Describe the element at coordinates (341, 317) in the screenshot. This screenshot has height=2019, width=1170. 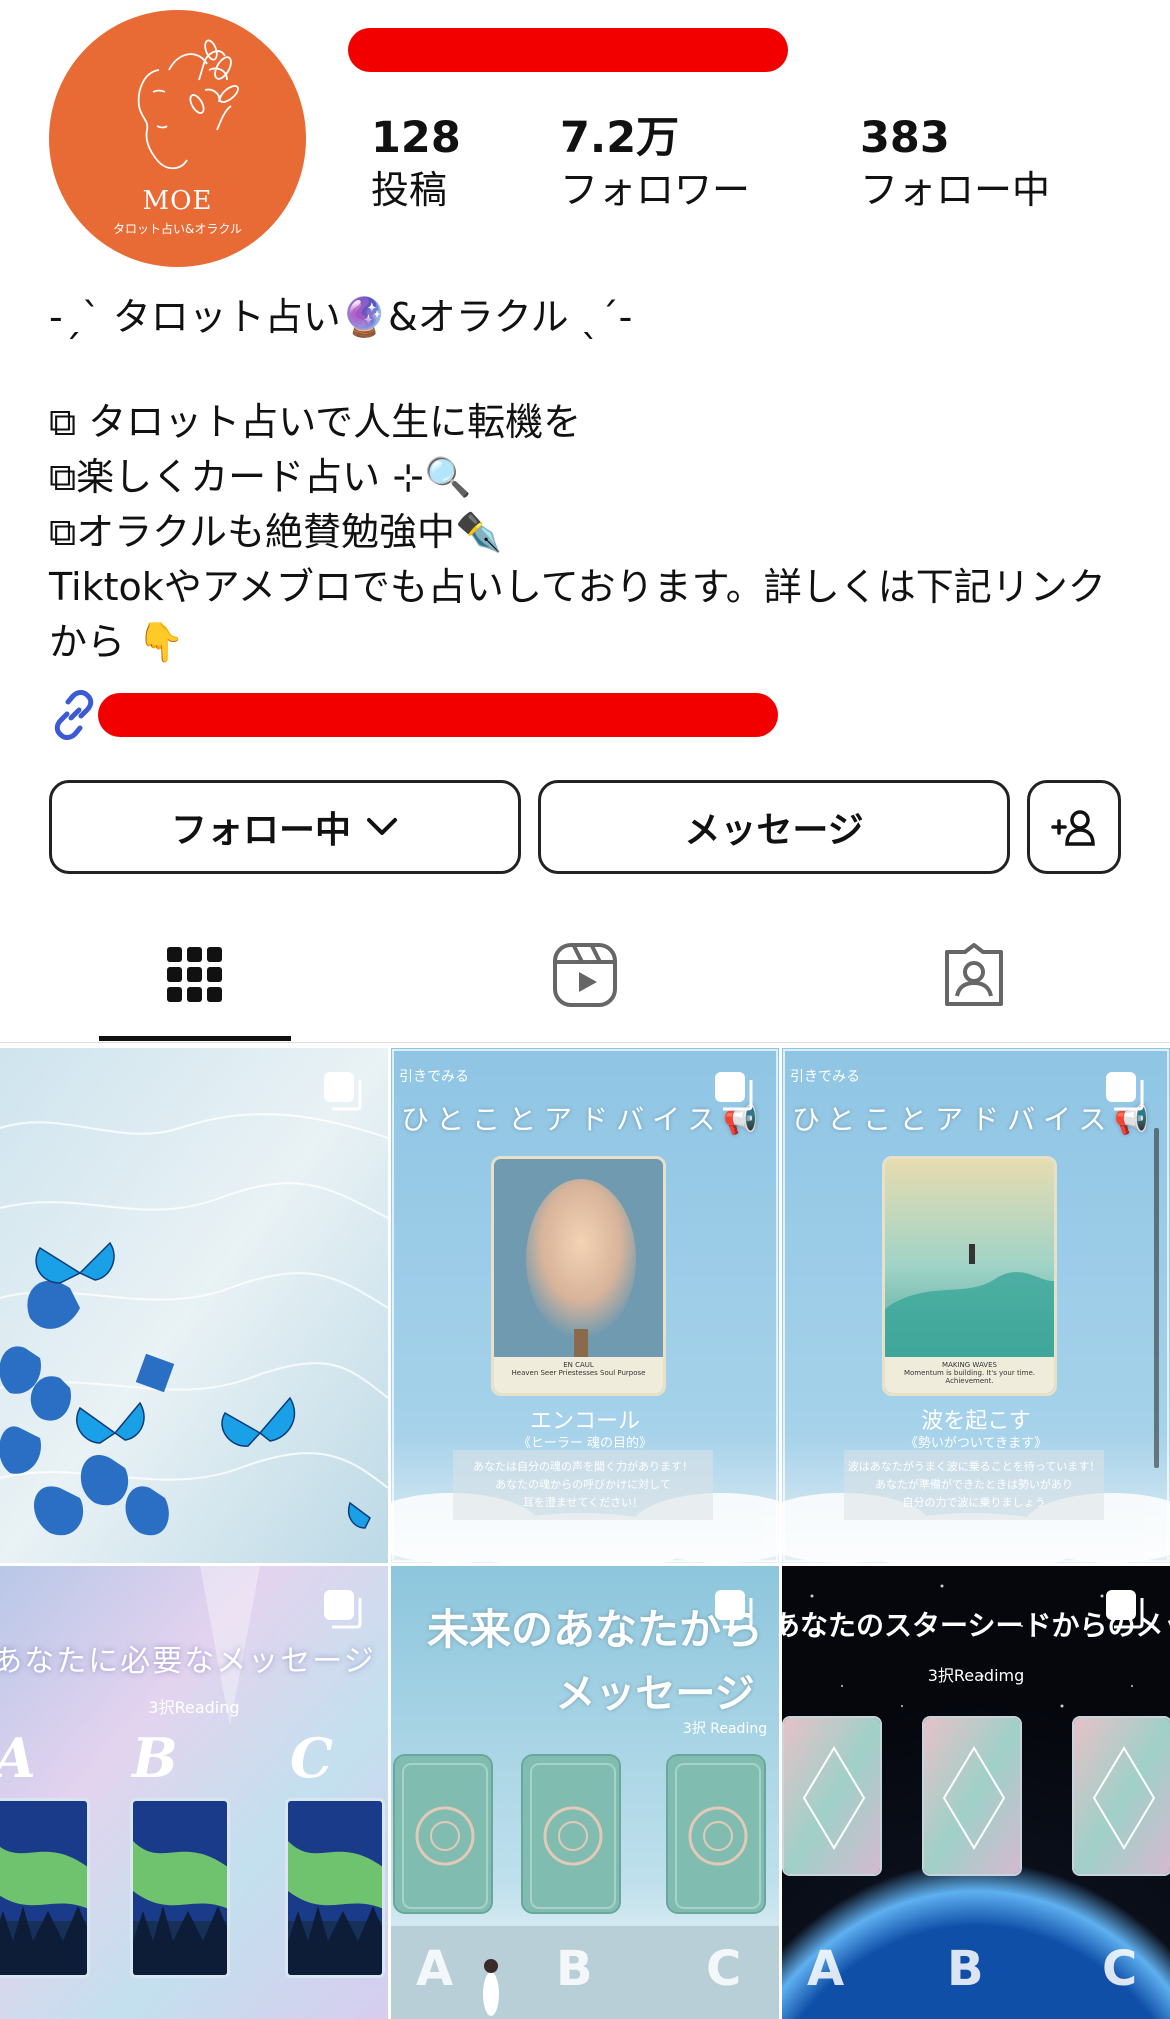
I see `bio-line: -ˏˋ タロット占い🔮&オラクル ˎˊ-` at that location.